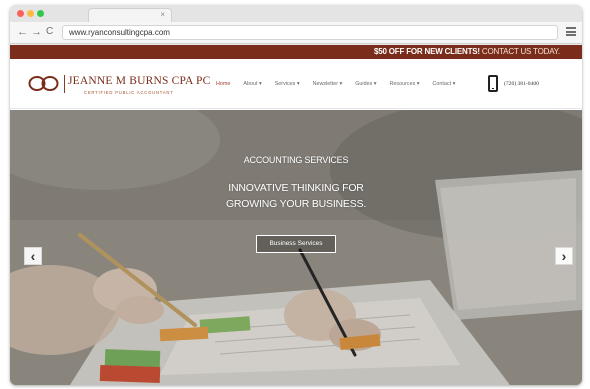 The width and height of the screenshot is (590, 389). What do you see at coordinates (139, 81) in the screenshot?
I see `logo-name: JEANNE M BURNS CPA PC` at bounding box center [139, 81].